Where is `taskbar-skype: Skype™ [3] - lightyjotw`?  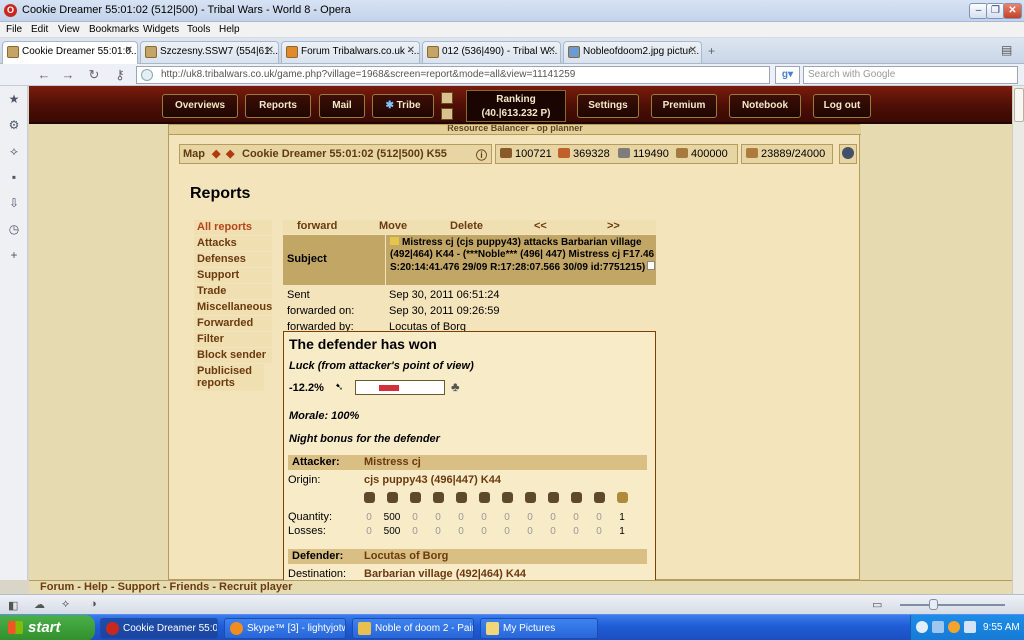
taskbar-skype: Skype™ [3] - lightyjotw is located at coordinates (285, 628).